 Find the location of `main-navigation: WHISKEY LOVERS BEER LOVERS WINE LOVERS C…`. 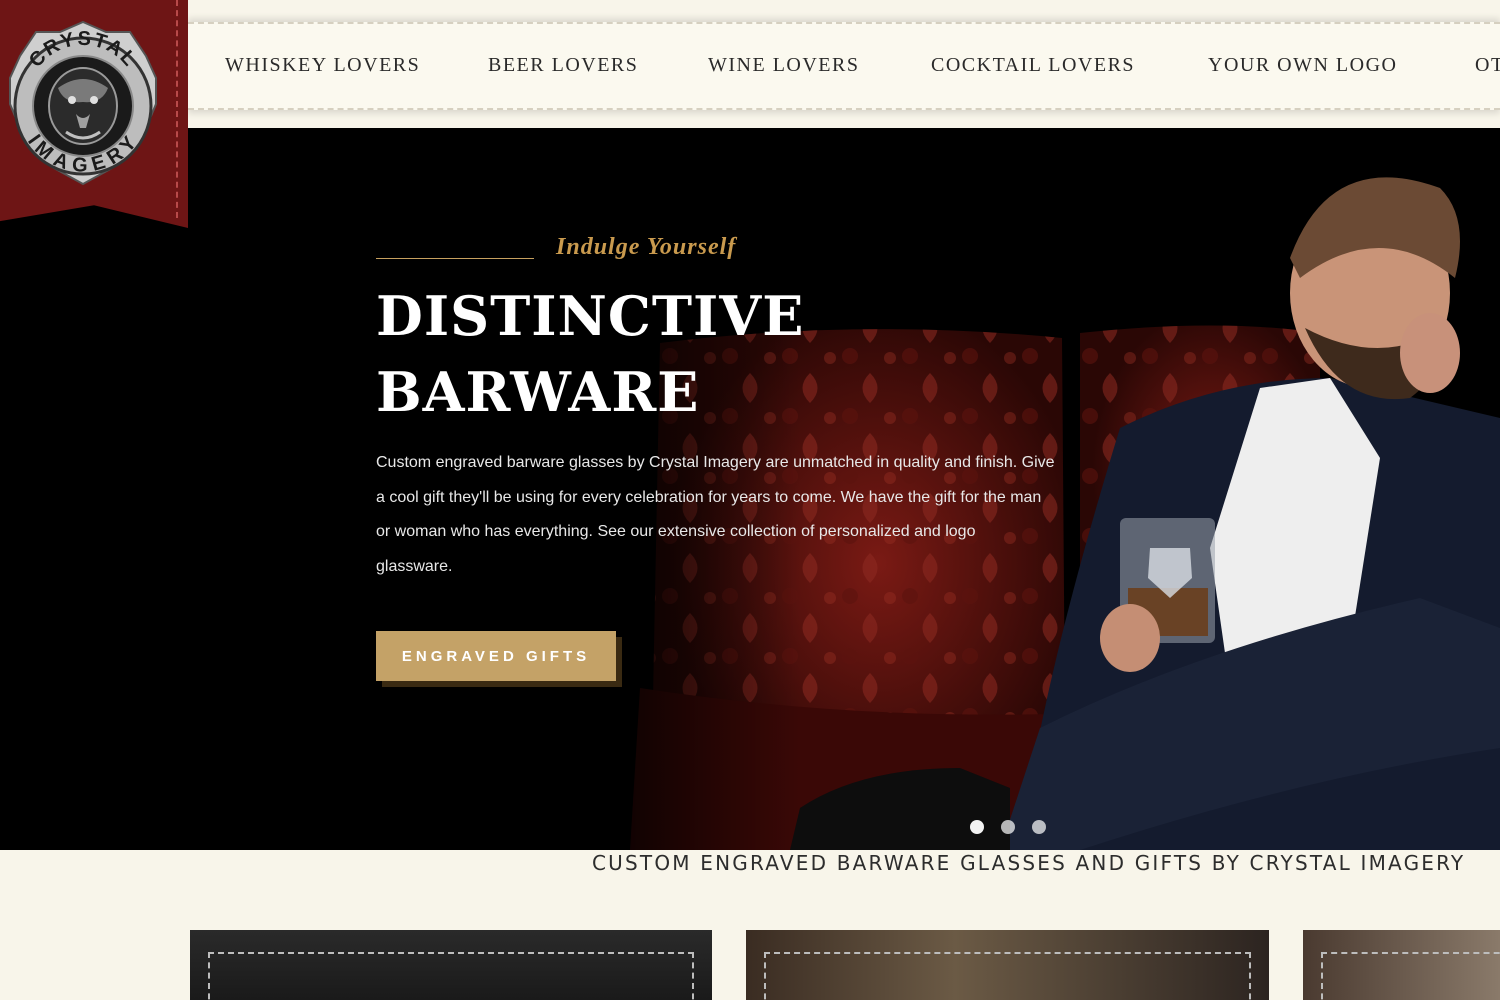

main-navigation: WHISKEY LOVERS BEER LOVERS WINE LOVERS C… is located at coordinates (844, 66).